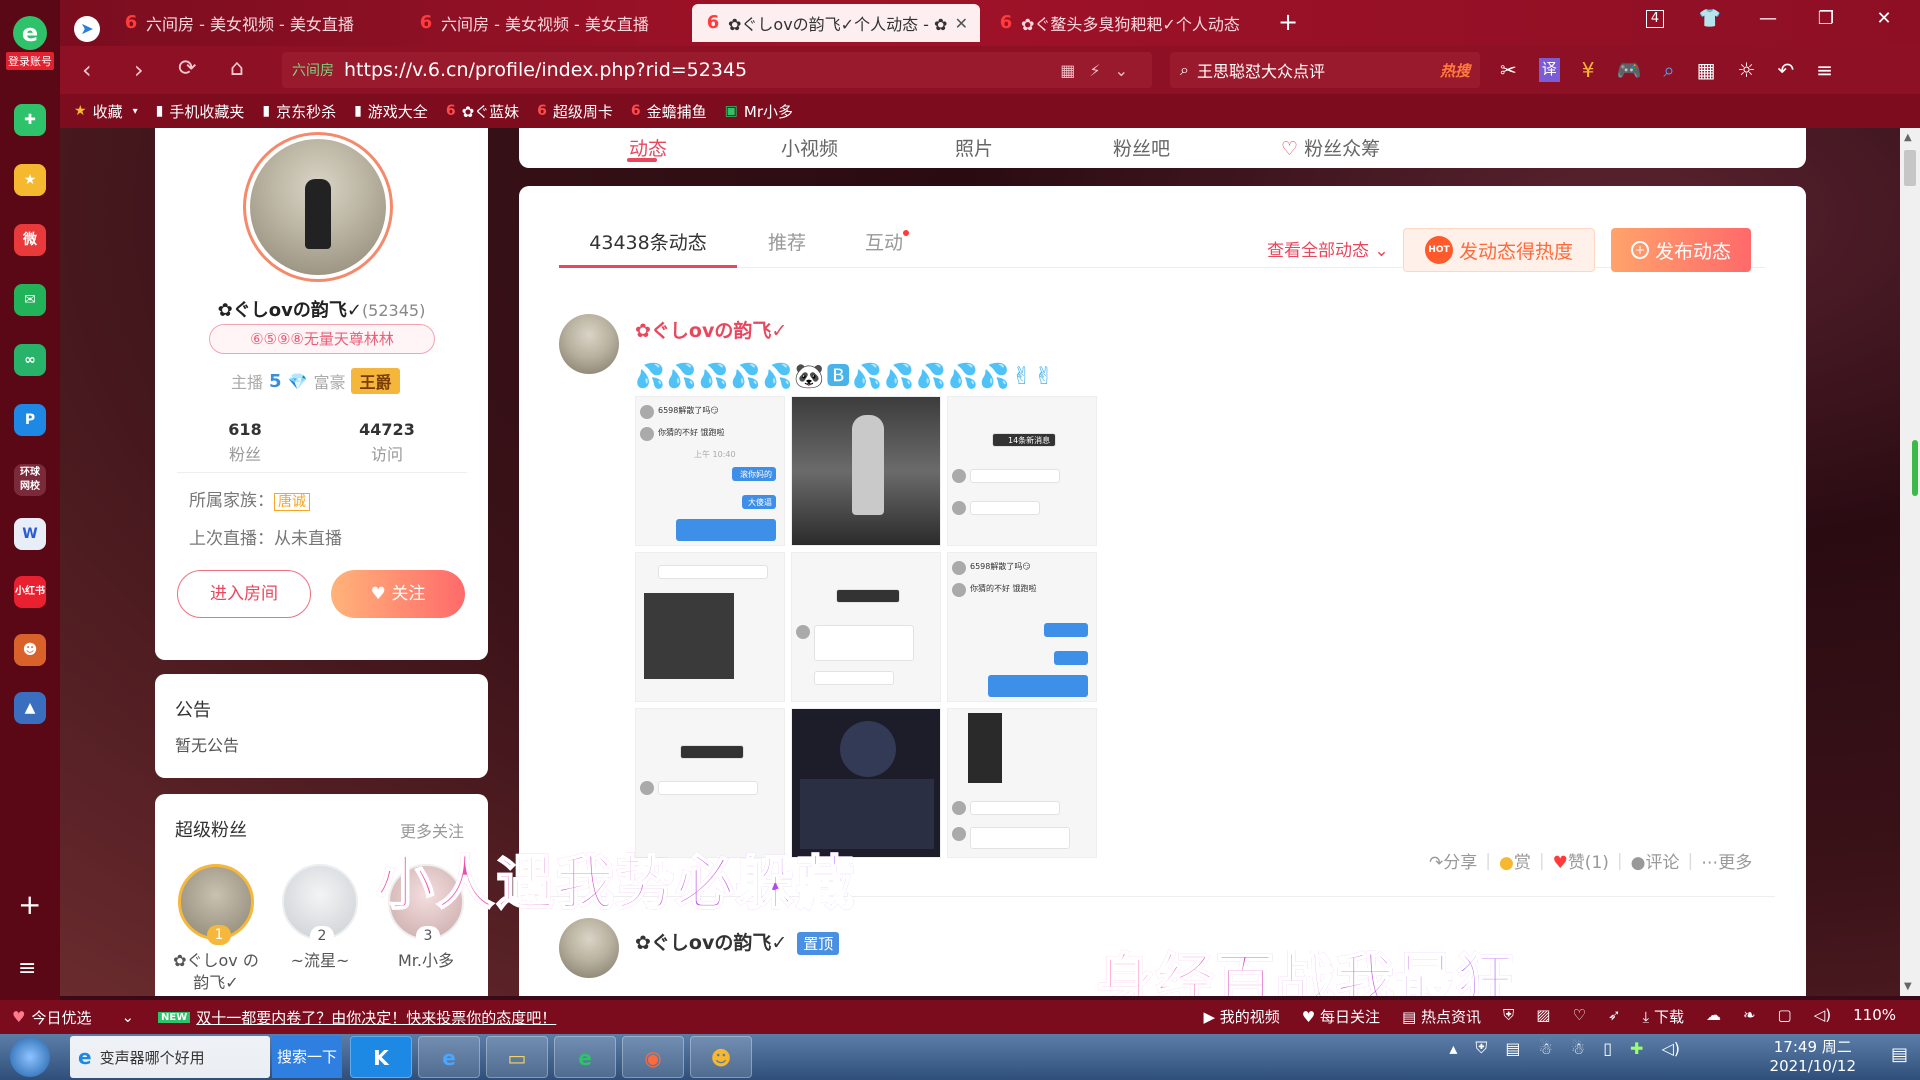 Image resolution: width=1920 pixels, height=1080 pixels. What do you see at coordinates (1325, 70) in the screenshot?
I see `search-input: ⌕ 王思聪怼大众点评 热搜` at bounding box center [1325, 70].